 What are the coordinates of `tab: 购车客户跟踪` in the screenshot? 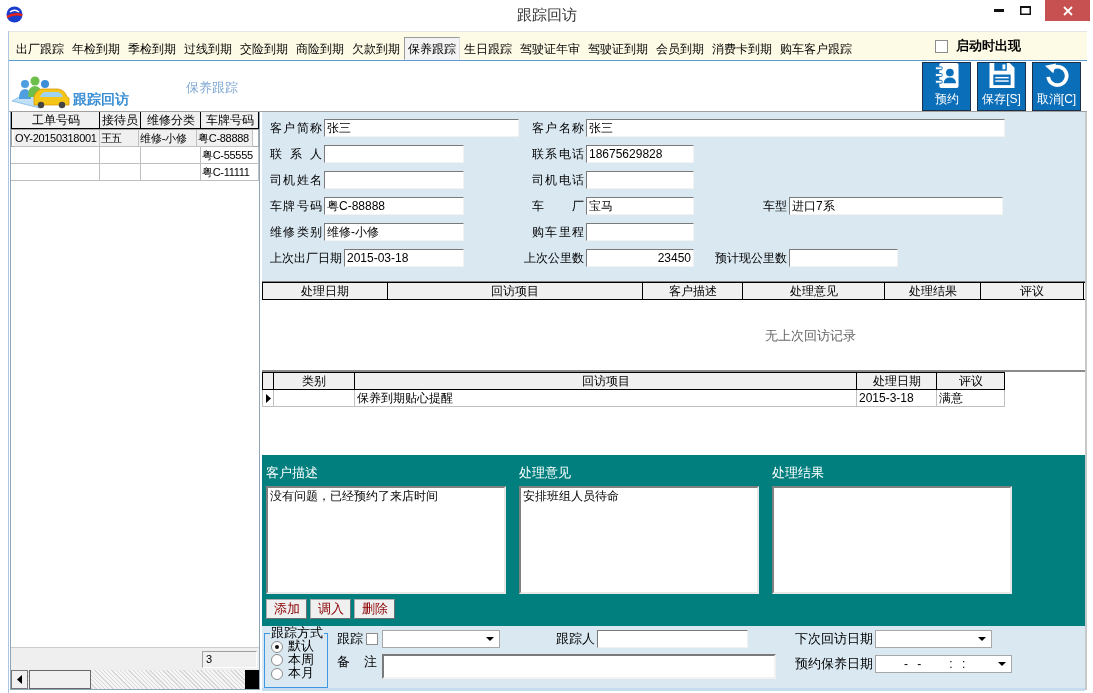 It's located at (816, 48).